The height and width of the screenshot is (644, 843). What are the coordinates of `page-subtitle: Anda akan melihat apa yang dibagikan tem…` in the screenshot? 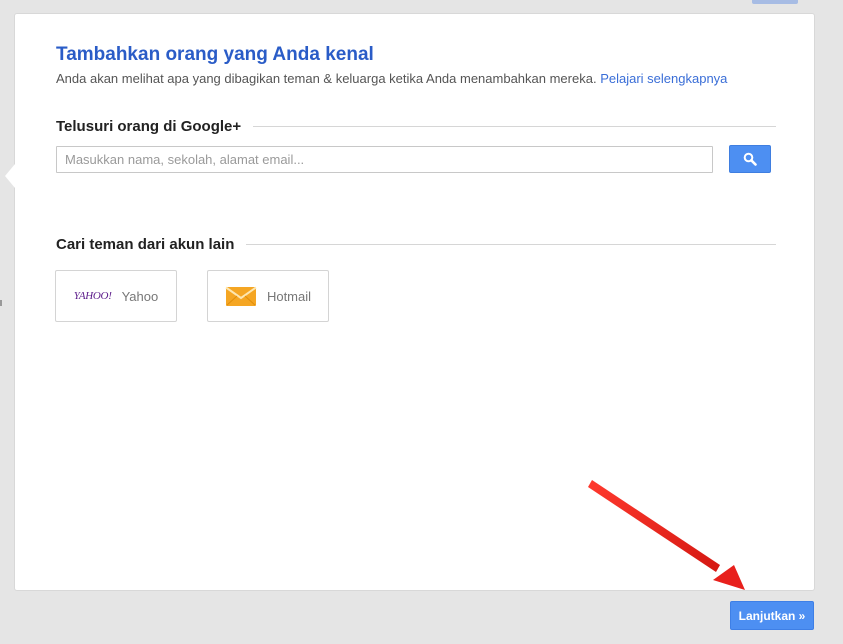 It's located at (391, 78).